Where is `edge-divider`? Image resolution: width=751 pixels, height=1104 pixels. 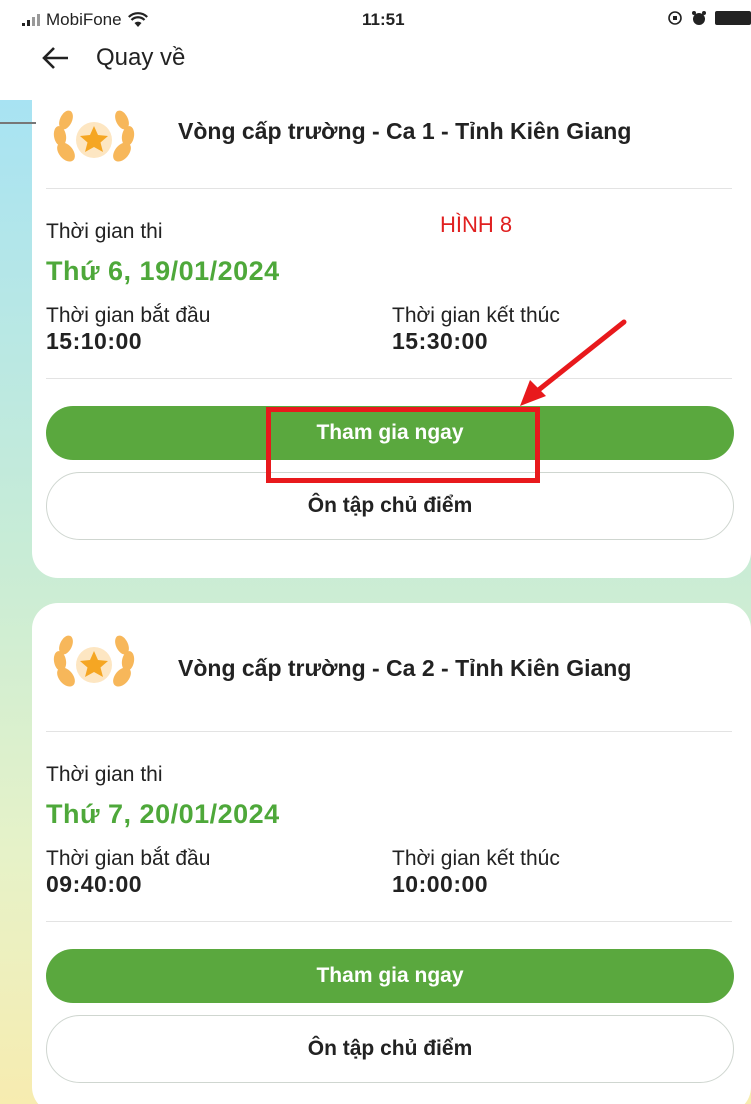 edge-divider is located at coordinates (18, 123).